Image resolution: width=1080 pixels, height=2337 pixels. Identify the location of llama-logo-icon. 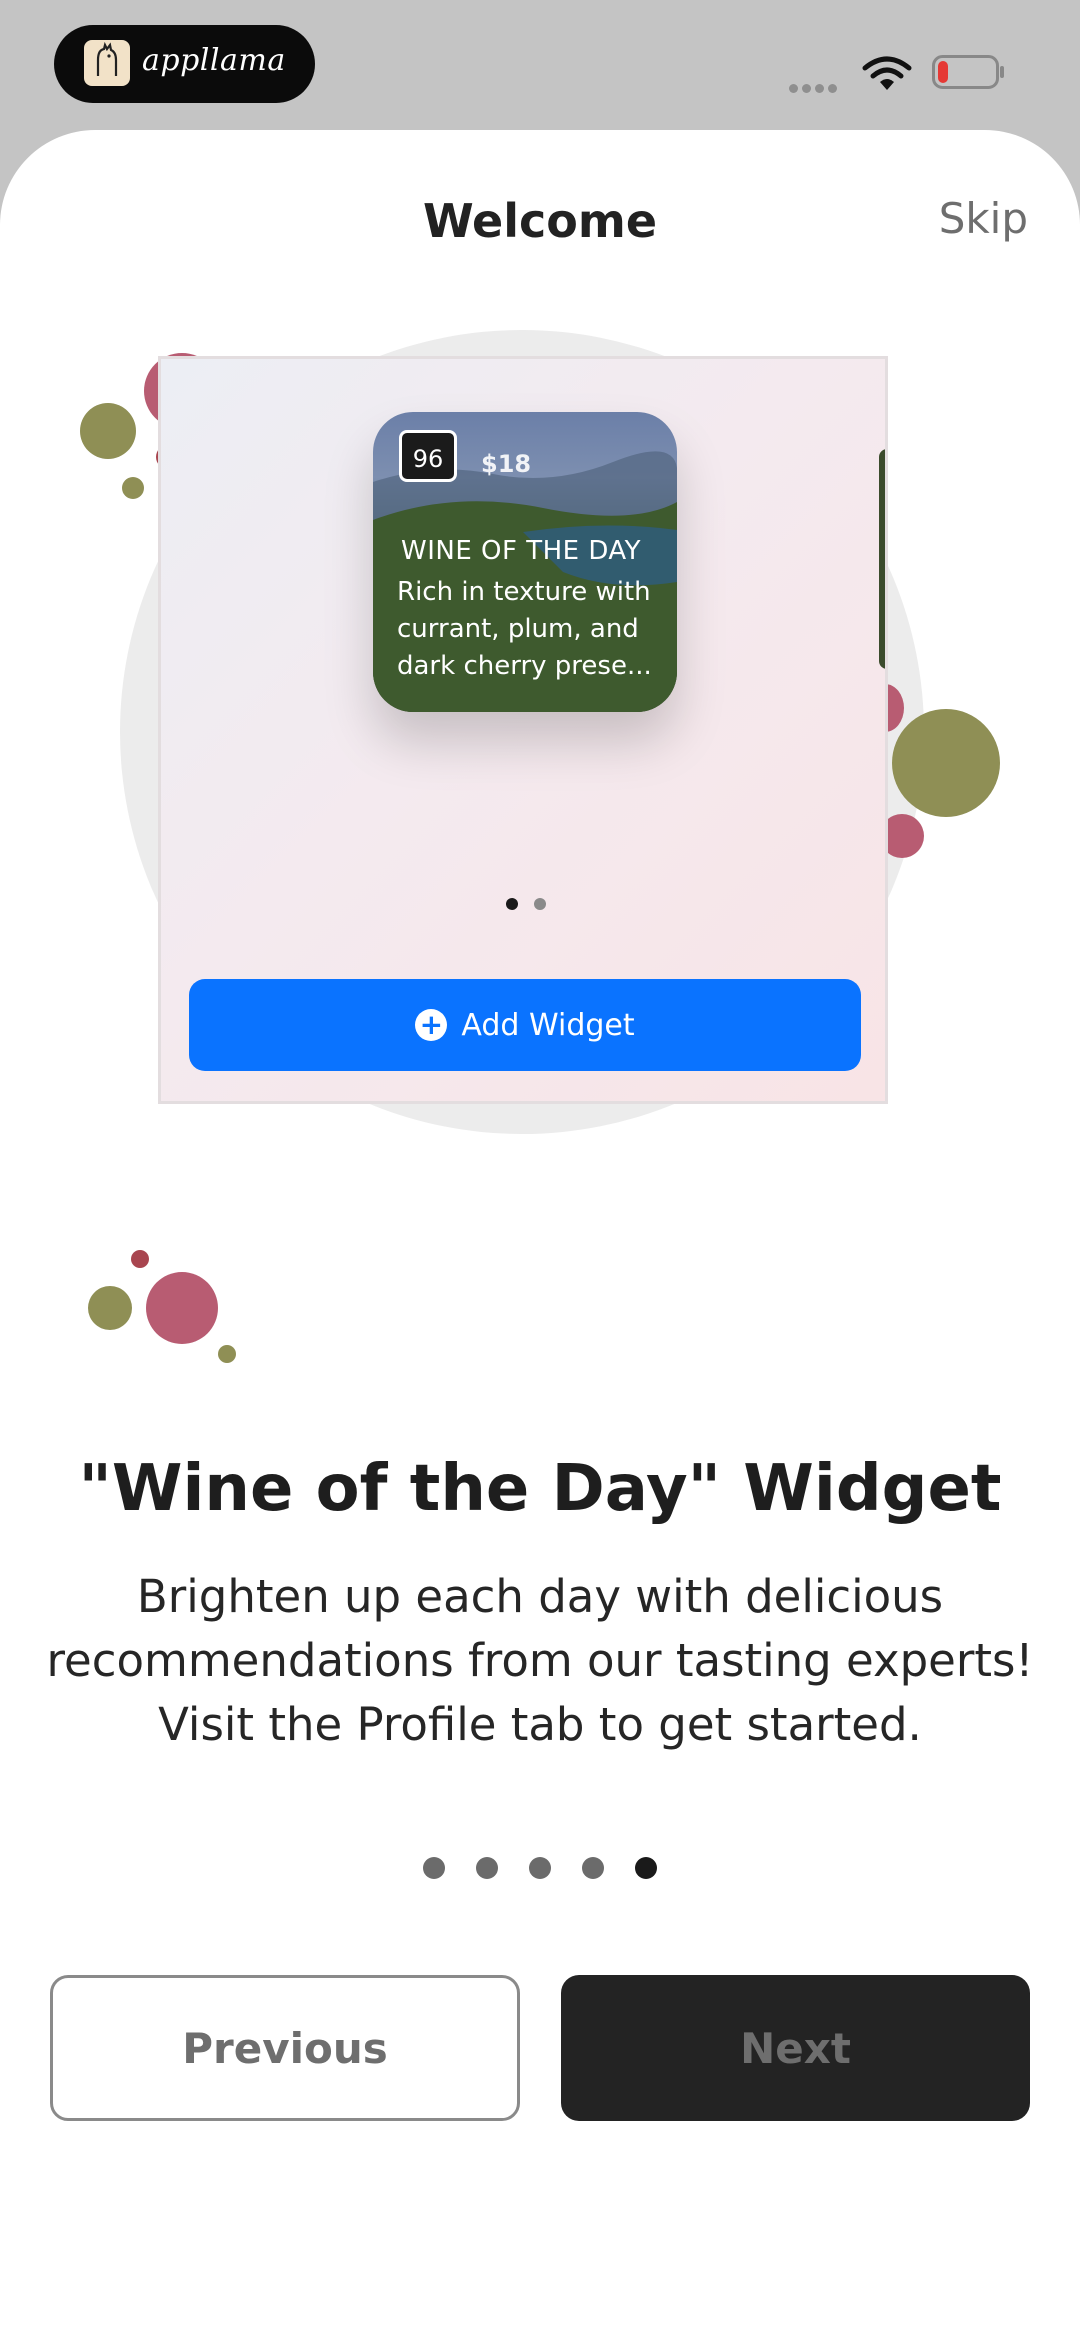
(107, 63).